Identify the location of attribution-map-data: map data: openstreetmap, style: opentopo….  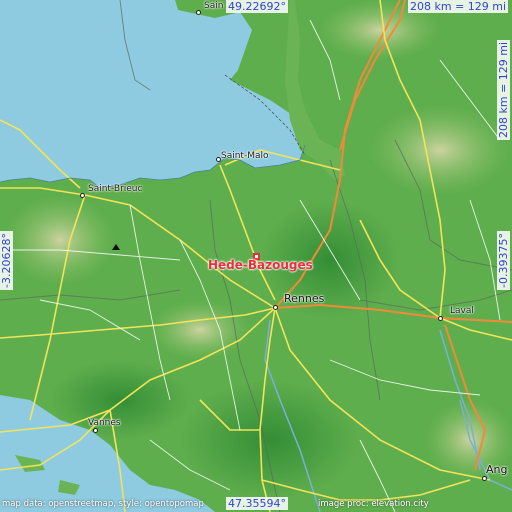
(103, 504).